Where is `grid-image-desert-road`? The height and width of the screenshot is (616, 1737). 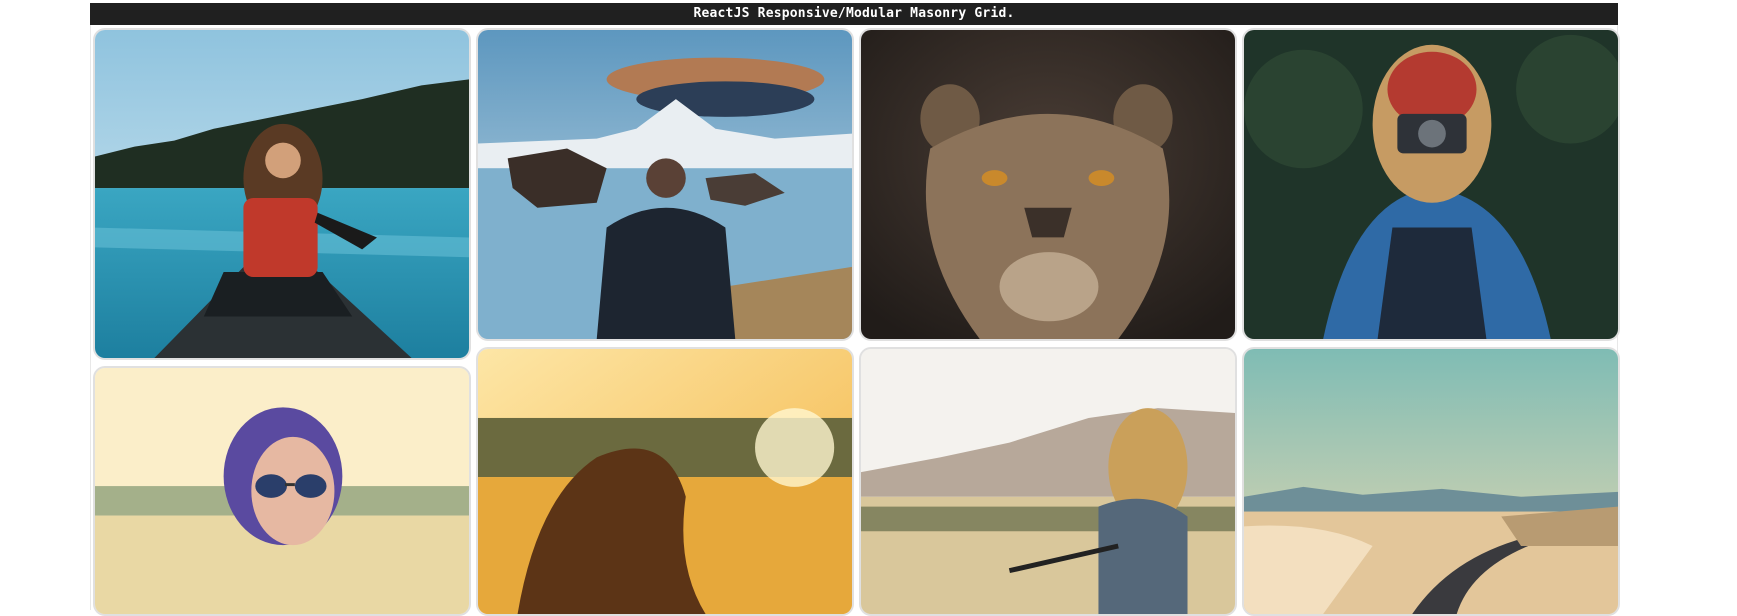 grid-image-desert-road is located at coordinates (1431, 481).